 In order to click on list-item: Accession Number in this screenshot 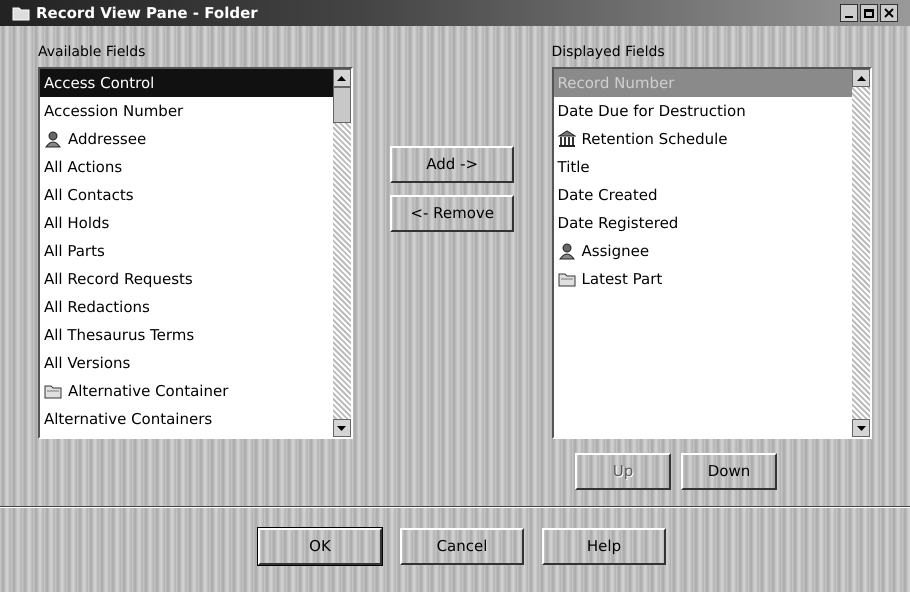, I will do `click(186, 111)`.